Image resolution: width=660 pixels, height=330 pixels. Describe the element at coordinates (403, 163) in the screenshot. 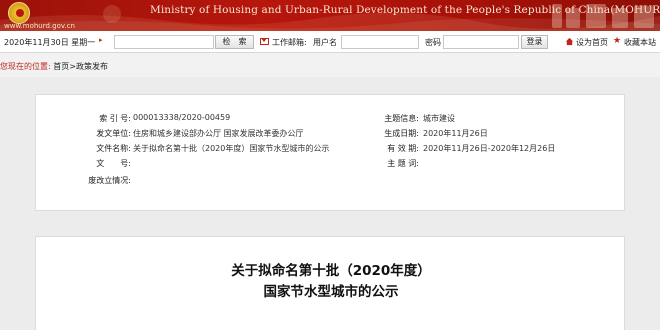

I see `keywords-label: 主 题 词:` at that location.